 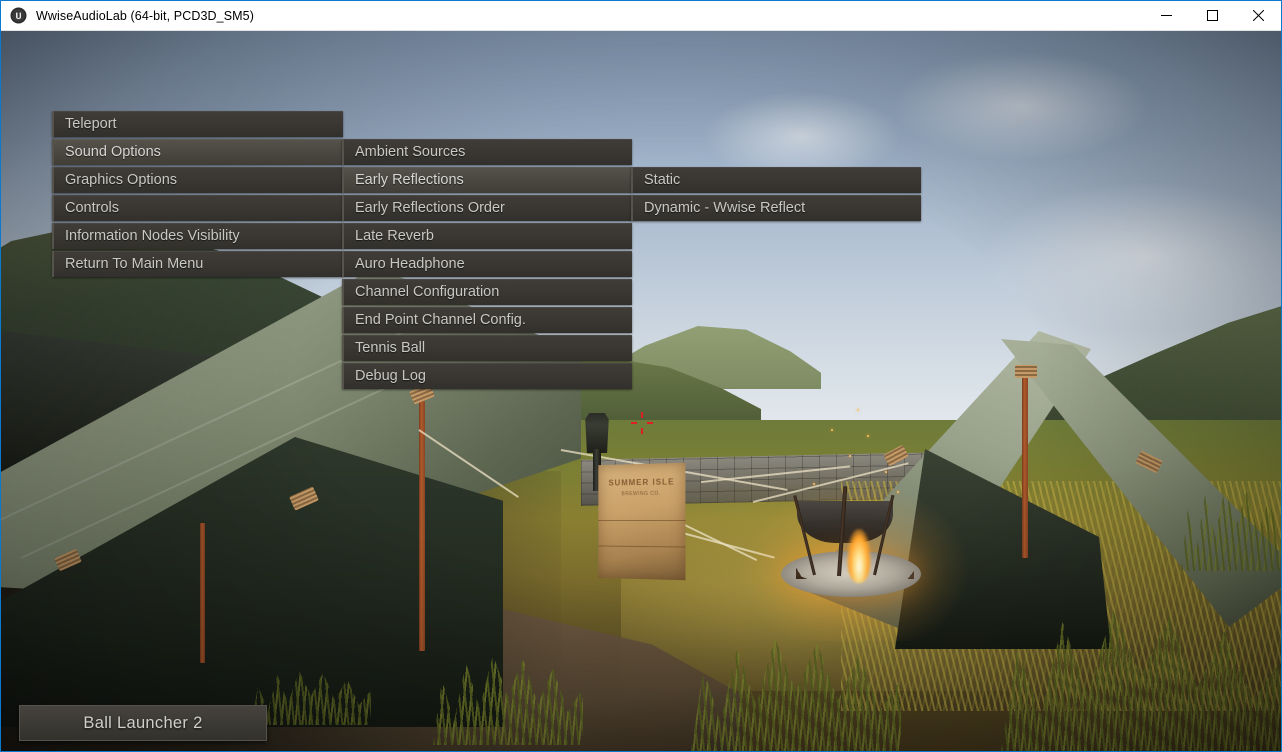 What do you see at coordinates (859, 556) in the screenshot?
I see `flame` at bounding box center [859, 556].